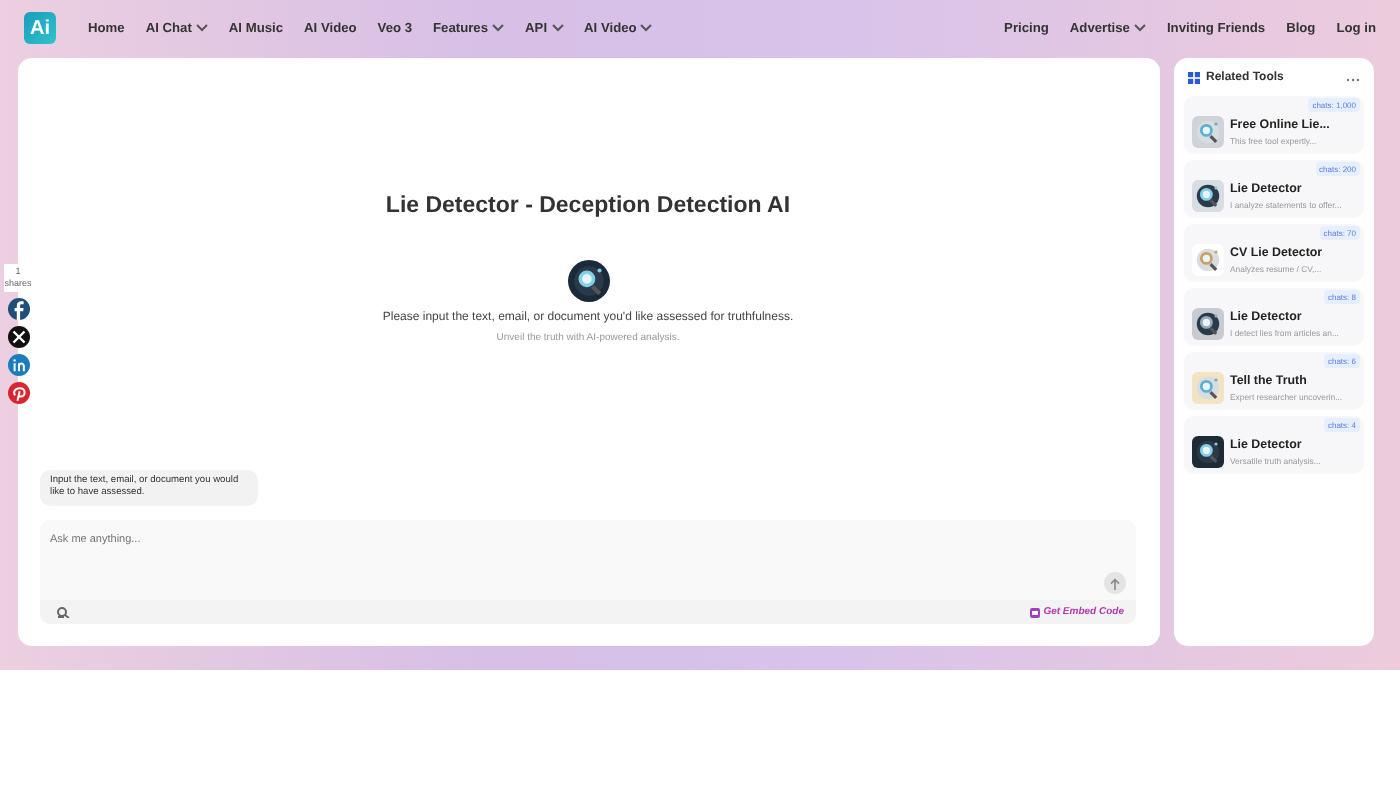 This screenshot has width=1400, height=800. What do you see at coordinates (588, 206) in the screenshot?
I see `page-title: Lie Detector - Deception Detection AI` at bounding box center [588, 206].